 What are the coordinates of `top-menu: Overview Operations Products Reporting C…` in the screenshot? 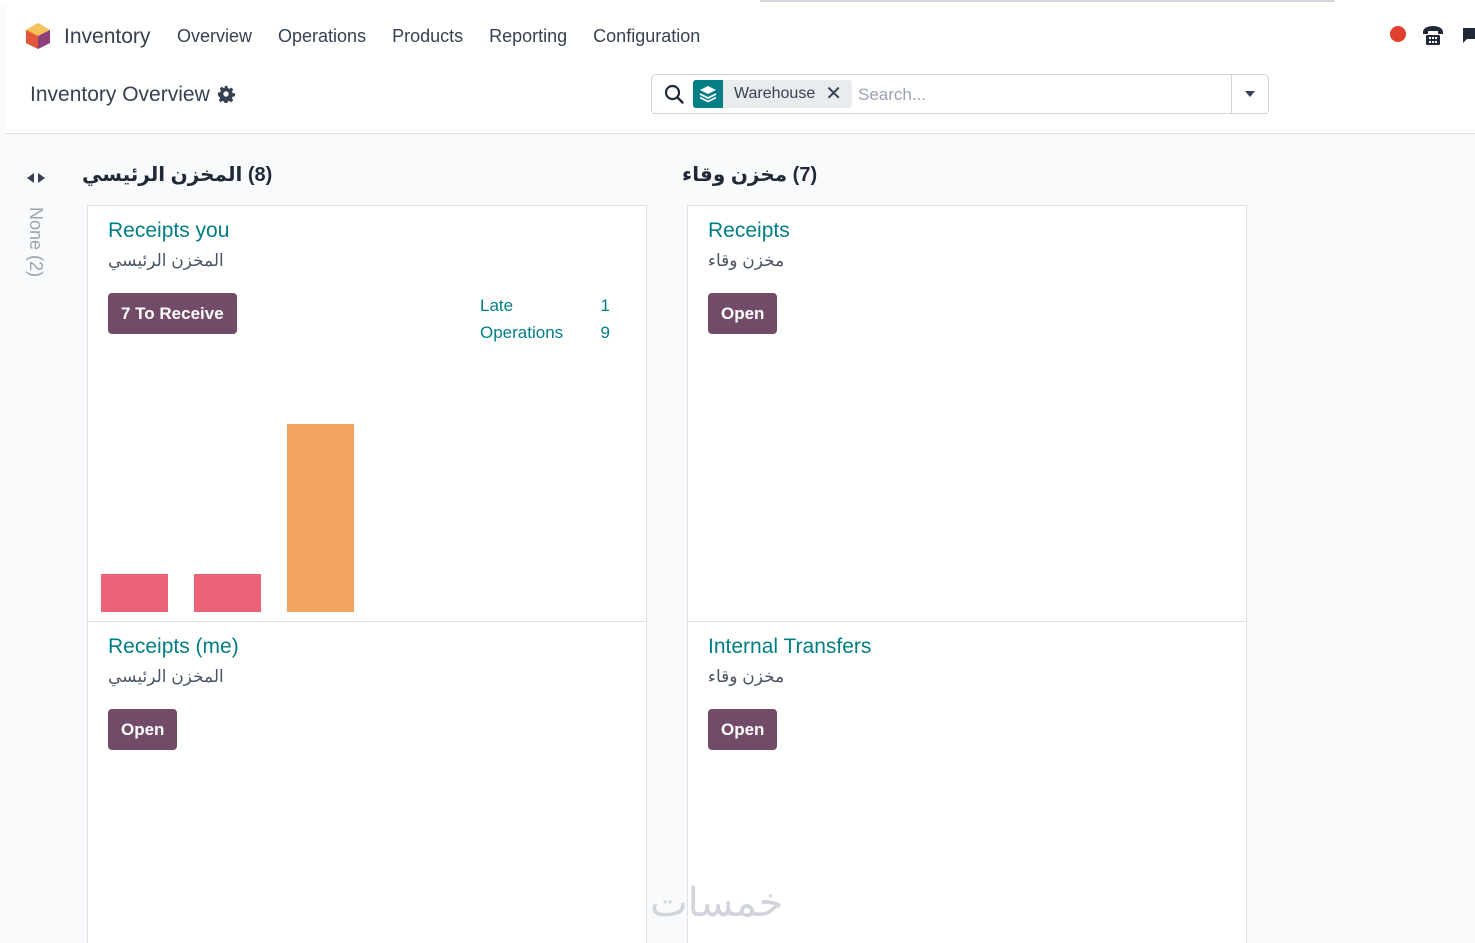 It's located at (451, 36).